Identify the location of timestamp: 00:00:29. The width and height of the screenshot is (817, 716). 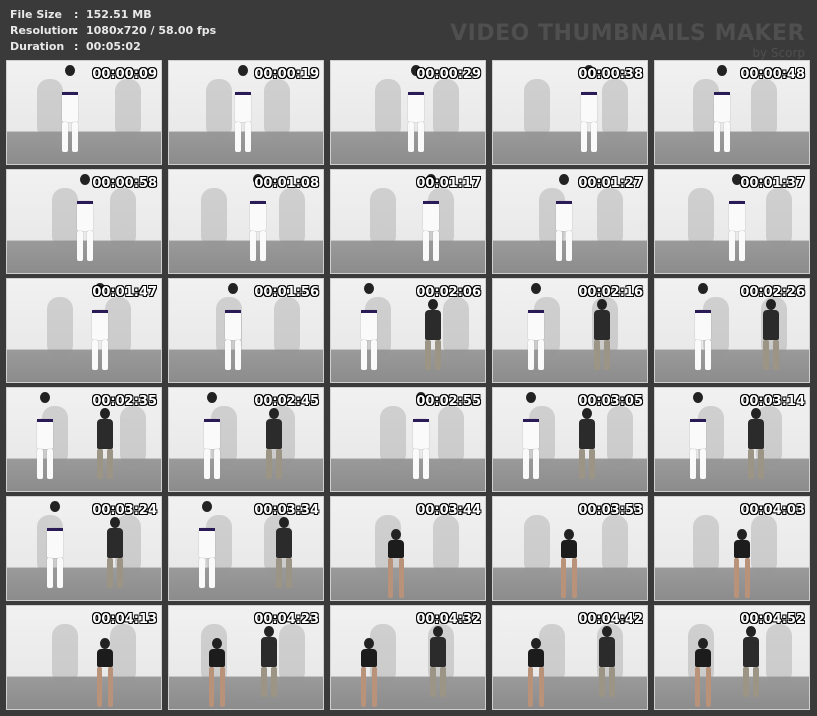
(448, 74).